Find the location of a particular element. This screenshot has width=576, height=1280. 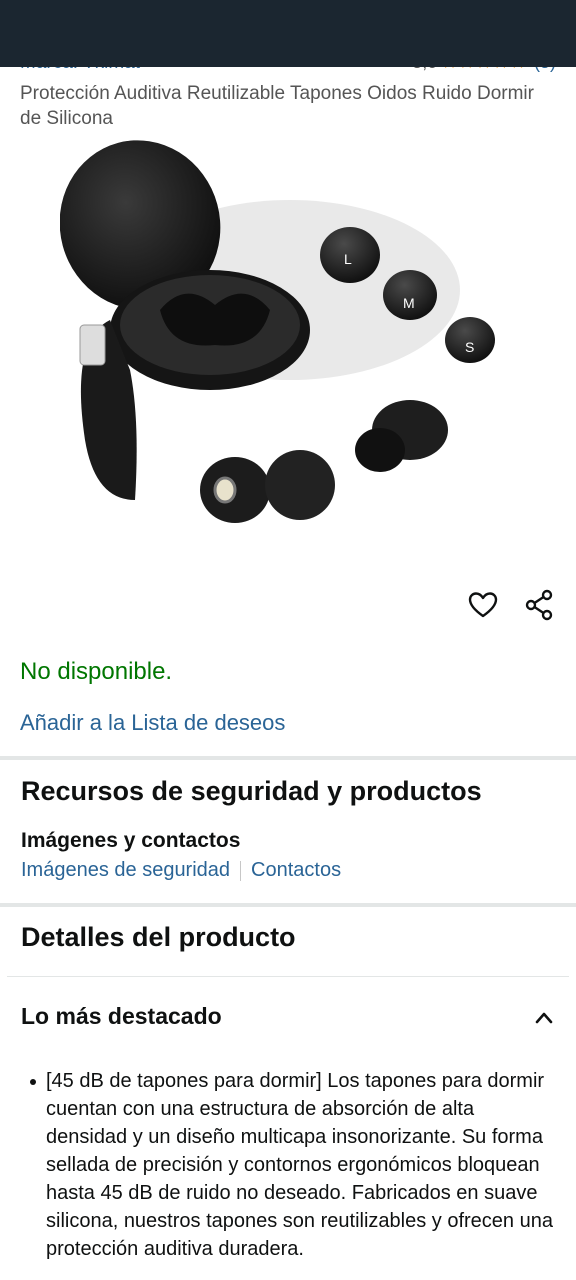

contacts-link: Contactos is located at coordinates (296, 870).